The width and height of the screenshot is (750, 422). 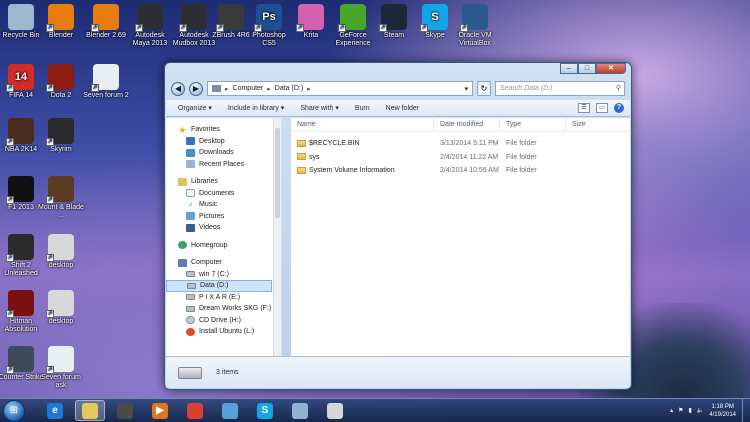 What do you see at coordinates (223, 142) in the screenshot?
I see `nav-item-desktop: Desktop` at bounding box center [223, 142].